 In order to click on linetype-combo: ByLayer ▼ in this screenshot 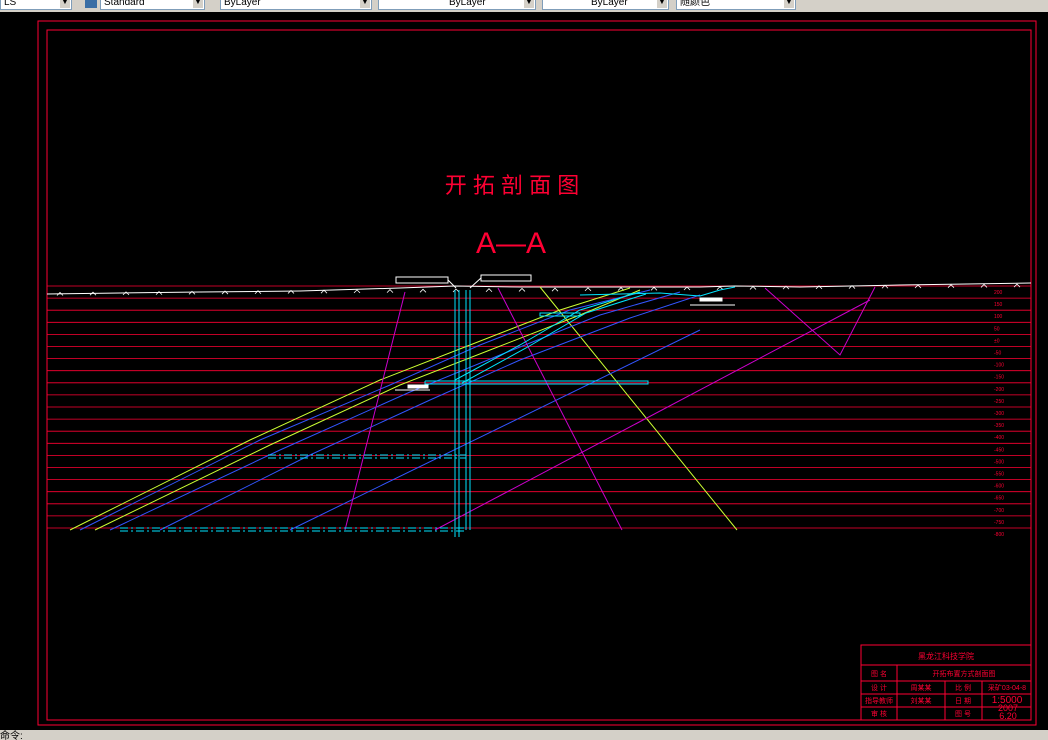, I will do `click(457, 5)`.